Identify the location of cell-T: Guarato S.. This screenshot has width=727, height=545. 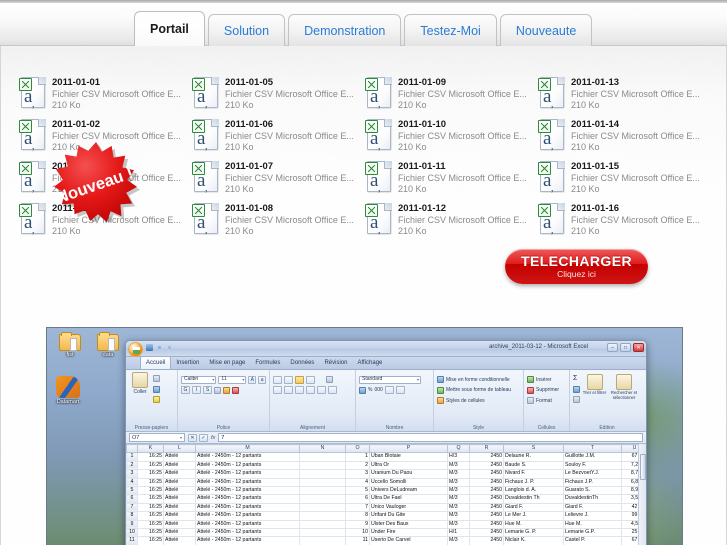
(592, 491).